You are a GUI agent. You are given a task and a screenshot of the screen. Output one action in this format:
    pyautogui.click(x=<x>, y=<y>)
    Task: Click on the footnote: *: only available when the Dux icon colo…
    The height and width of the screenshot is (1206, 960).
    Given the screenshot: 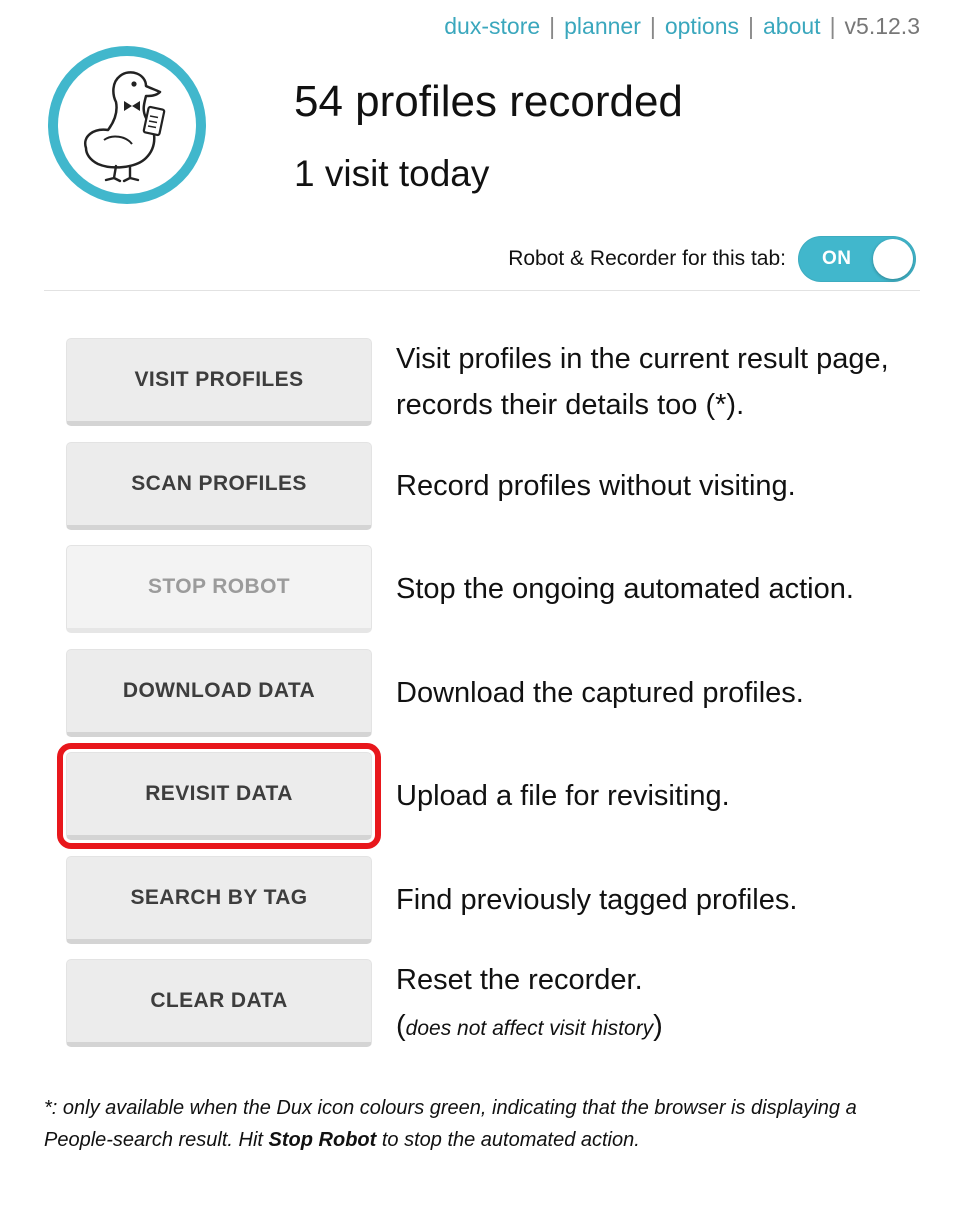 What is the action you would take?
    pyautogui.click(x=474, y=1124)
    